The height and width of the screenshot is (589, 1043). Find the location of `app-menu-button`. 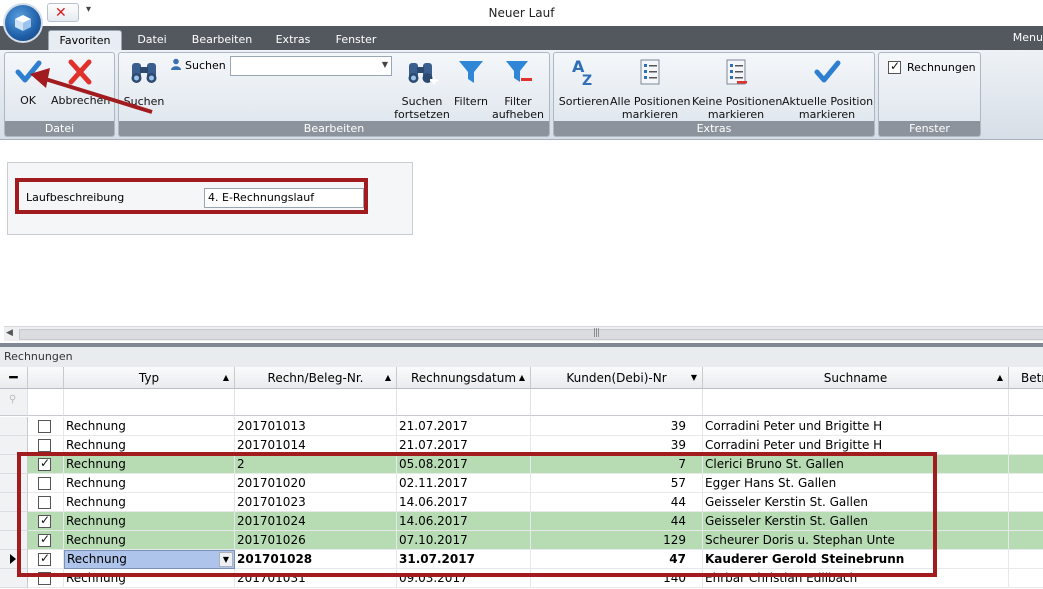

app-menu-button is located at coordinates (23, 23).